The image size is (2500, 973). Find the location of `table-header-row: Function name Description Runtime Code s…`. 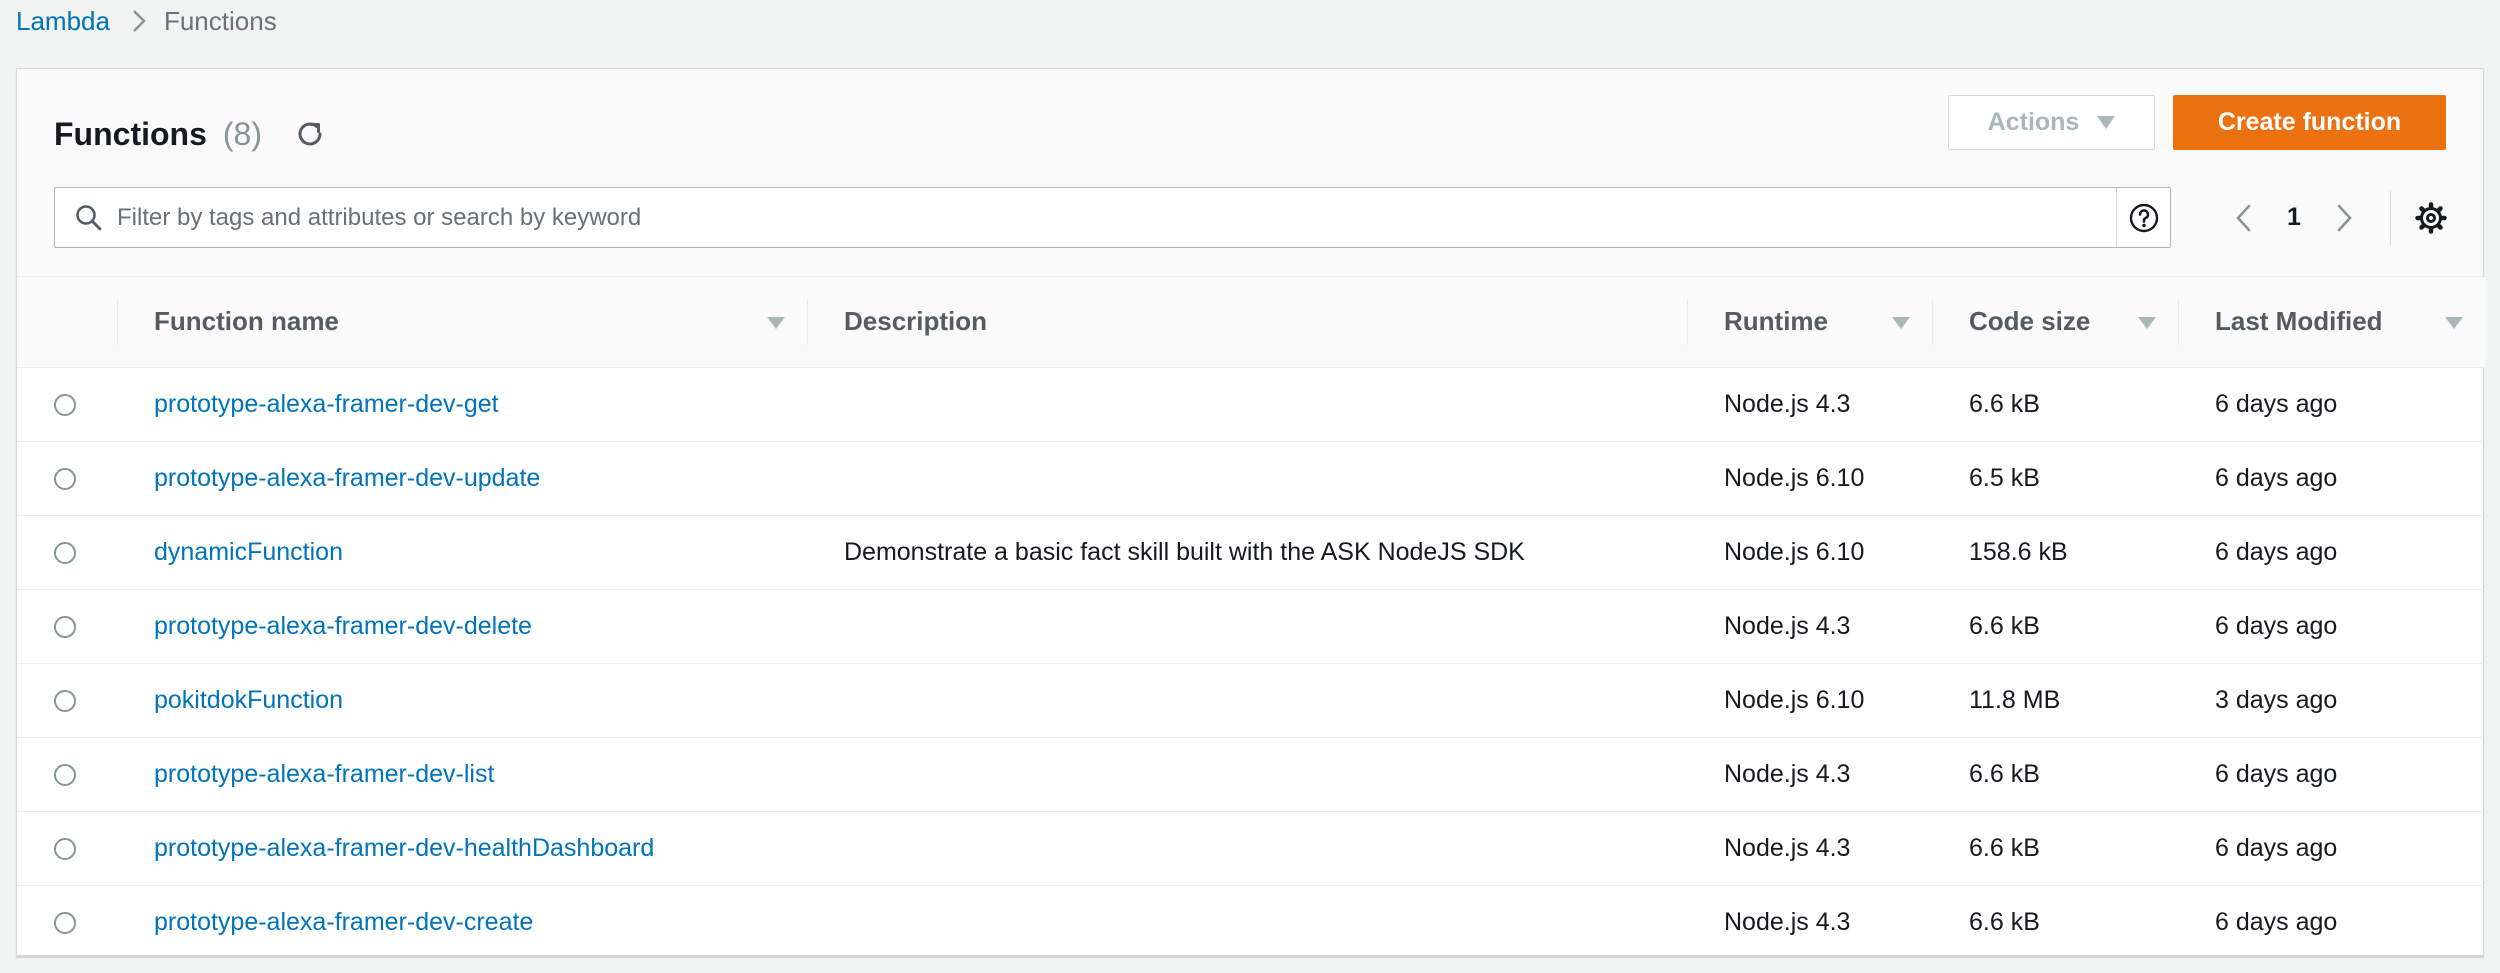

table-header-row: Function name Description Runtime Code s… is located at coordinates (1251, 322).